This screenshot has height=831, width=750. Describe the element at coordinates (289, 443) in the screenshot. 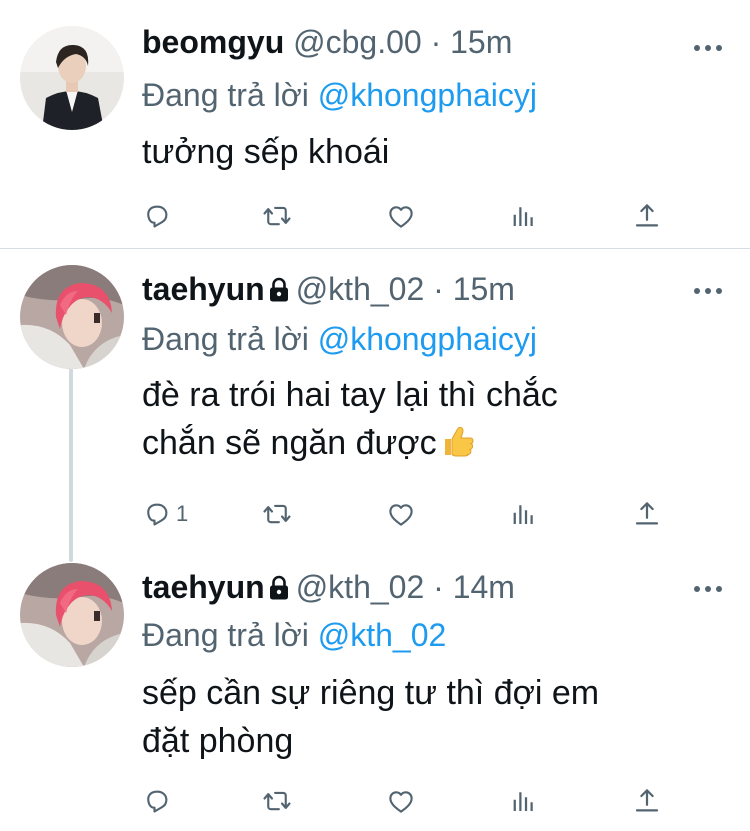

I see `tweet-text-line: chắn sẽ ngăn được` at that location.